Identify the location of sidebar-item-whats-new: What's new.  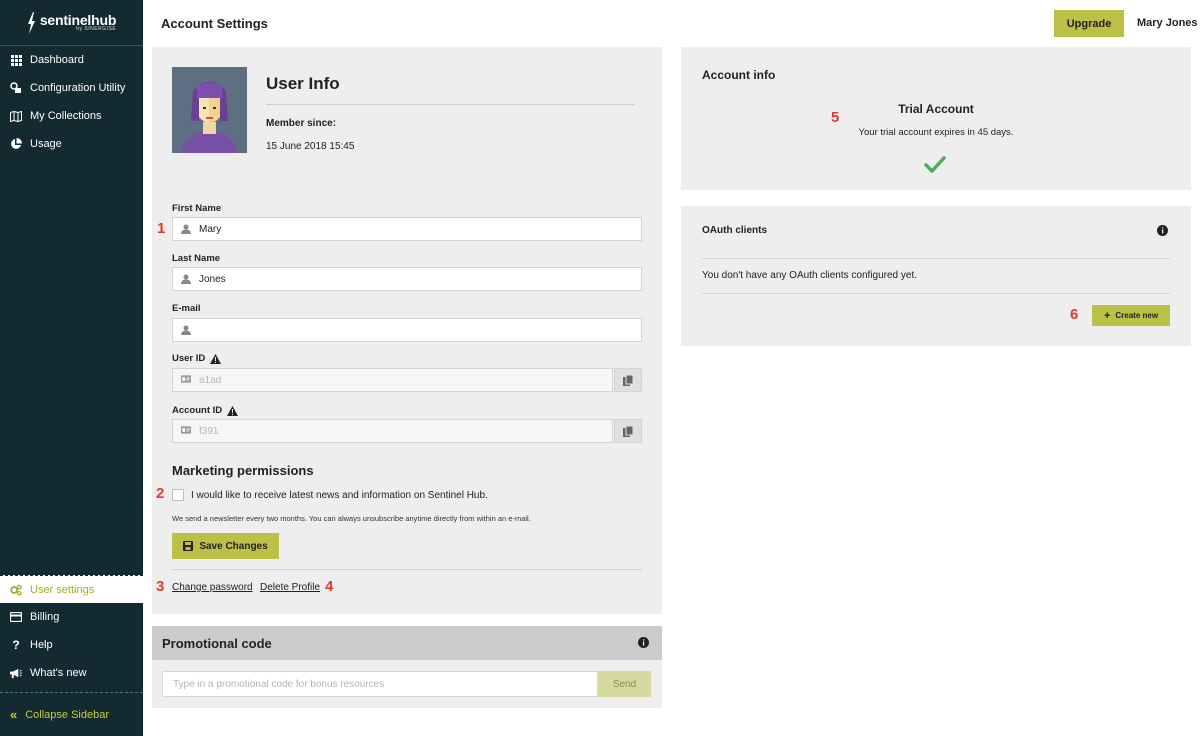
(71, 673).